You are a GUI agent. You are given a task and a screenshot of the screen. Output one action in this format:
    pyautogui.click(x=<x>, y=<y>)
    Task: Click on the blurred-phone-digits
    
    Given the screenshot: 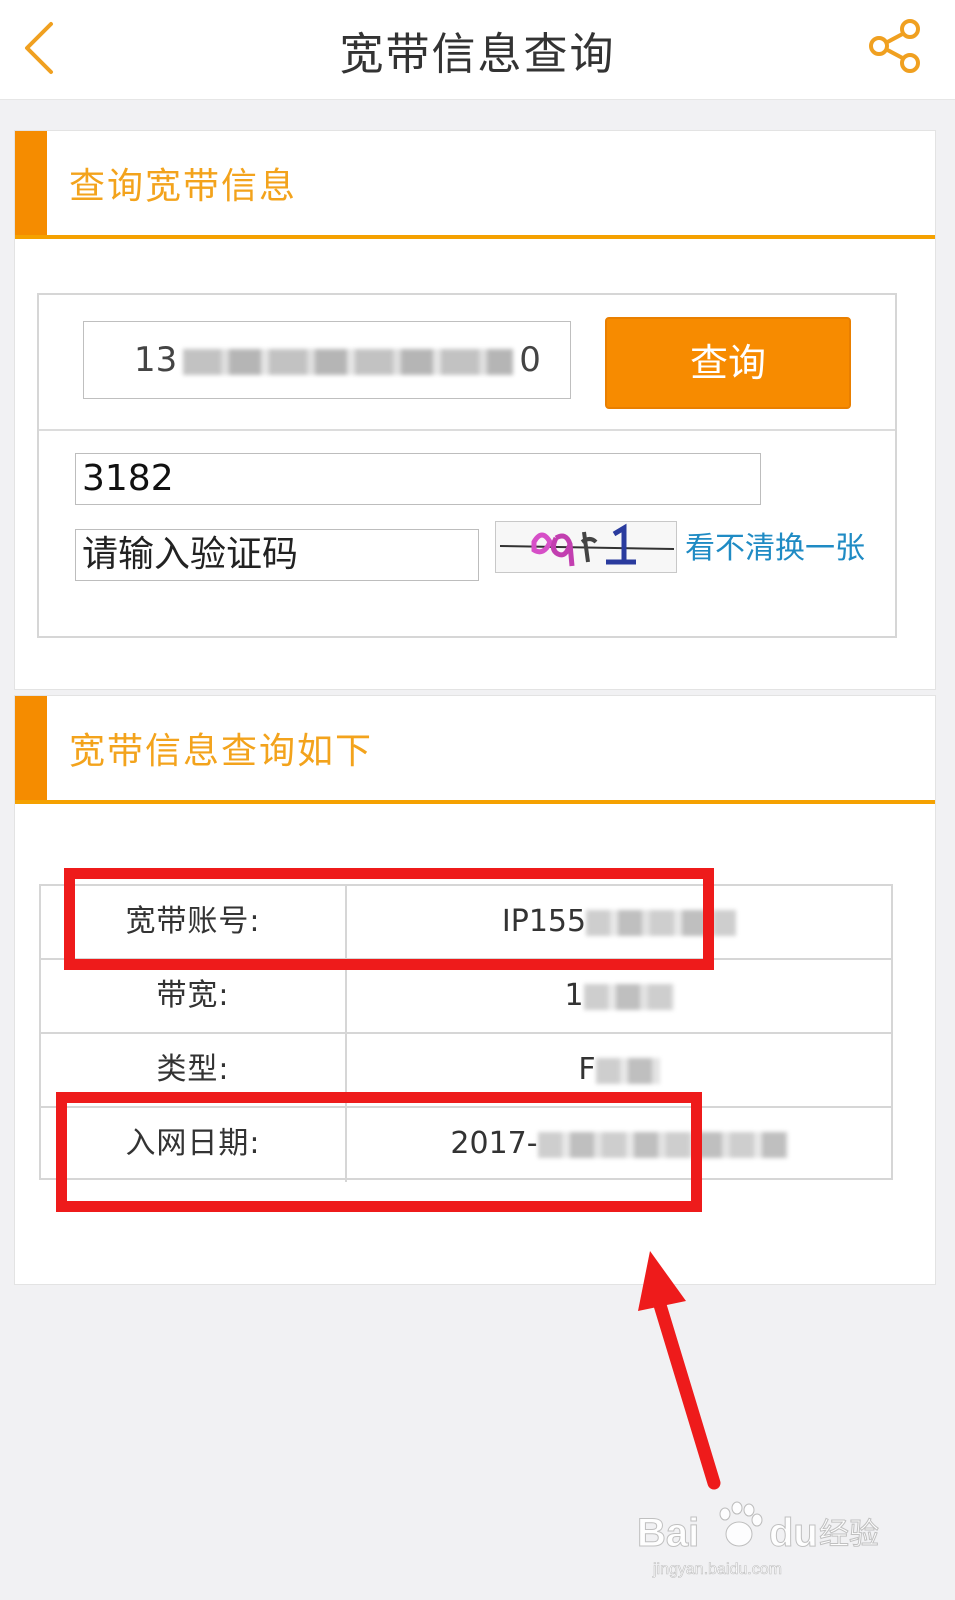 What is the action you would take?
    pyautogui.click(x=348, y=361)
    